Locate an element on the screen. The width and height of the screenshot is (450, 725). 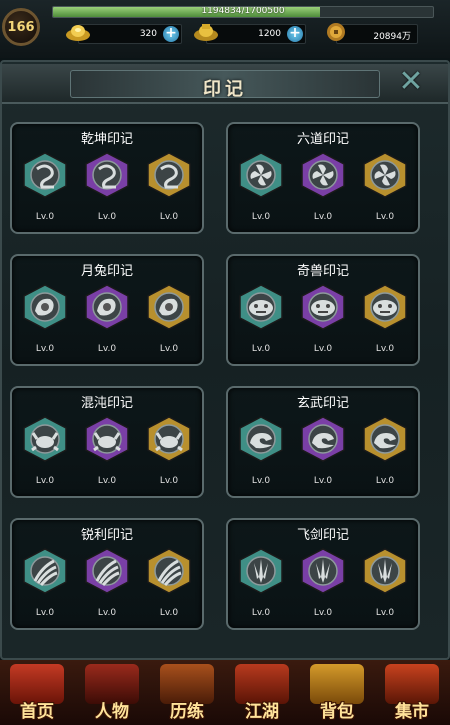
close-icon: ✕ is located at coordinates (411, 81).